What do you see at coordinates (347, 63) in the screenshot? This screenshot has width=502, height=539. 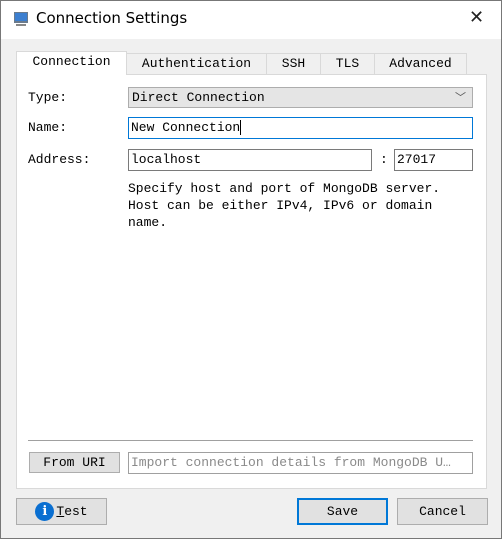 I see `tab-tls: TLS` at bounding box center [347, 63].